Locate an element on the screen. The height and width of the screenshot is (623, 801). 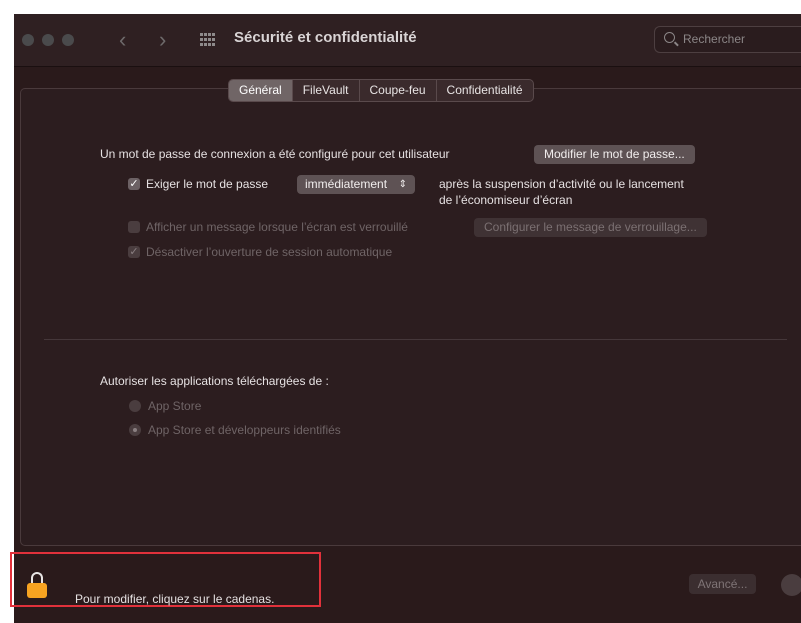
require-password-checkbox: ✓ is located at coordinates (134, 184).